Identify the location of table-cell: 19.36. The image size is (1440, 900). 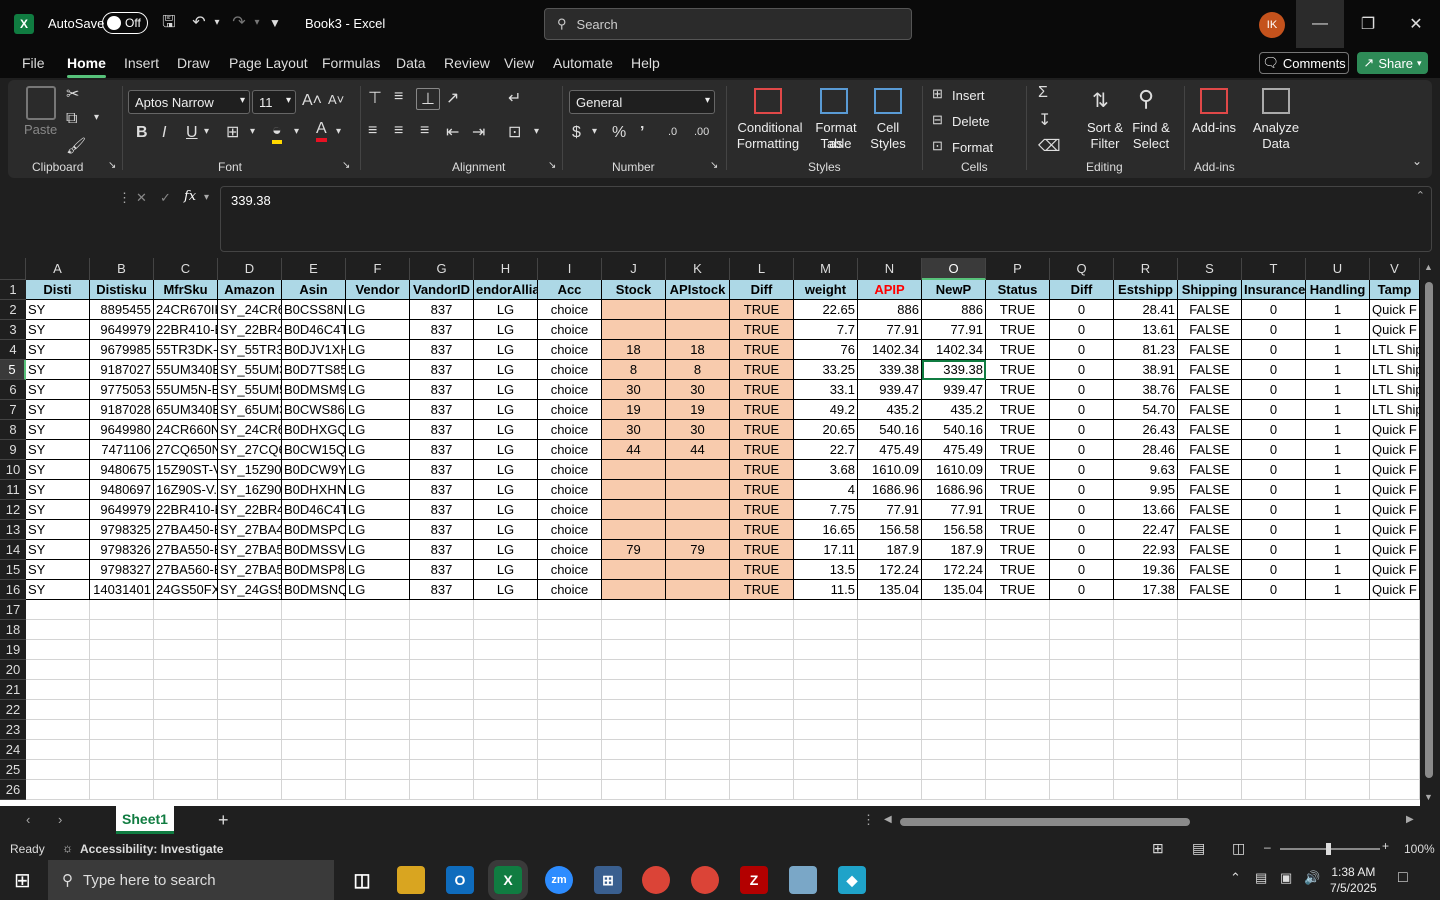
(1146, 570).